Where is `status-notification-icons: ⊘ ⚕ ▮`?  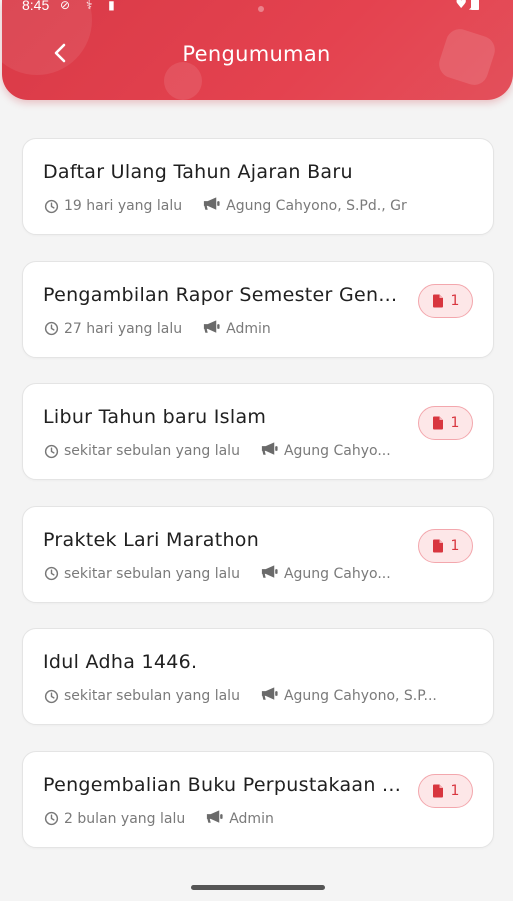
status-notification-icons: ⊘ ⚕ ▮ is located at coordinates (90, 6).